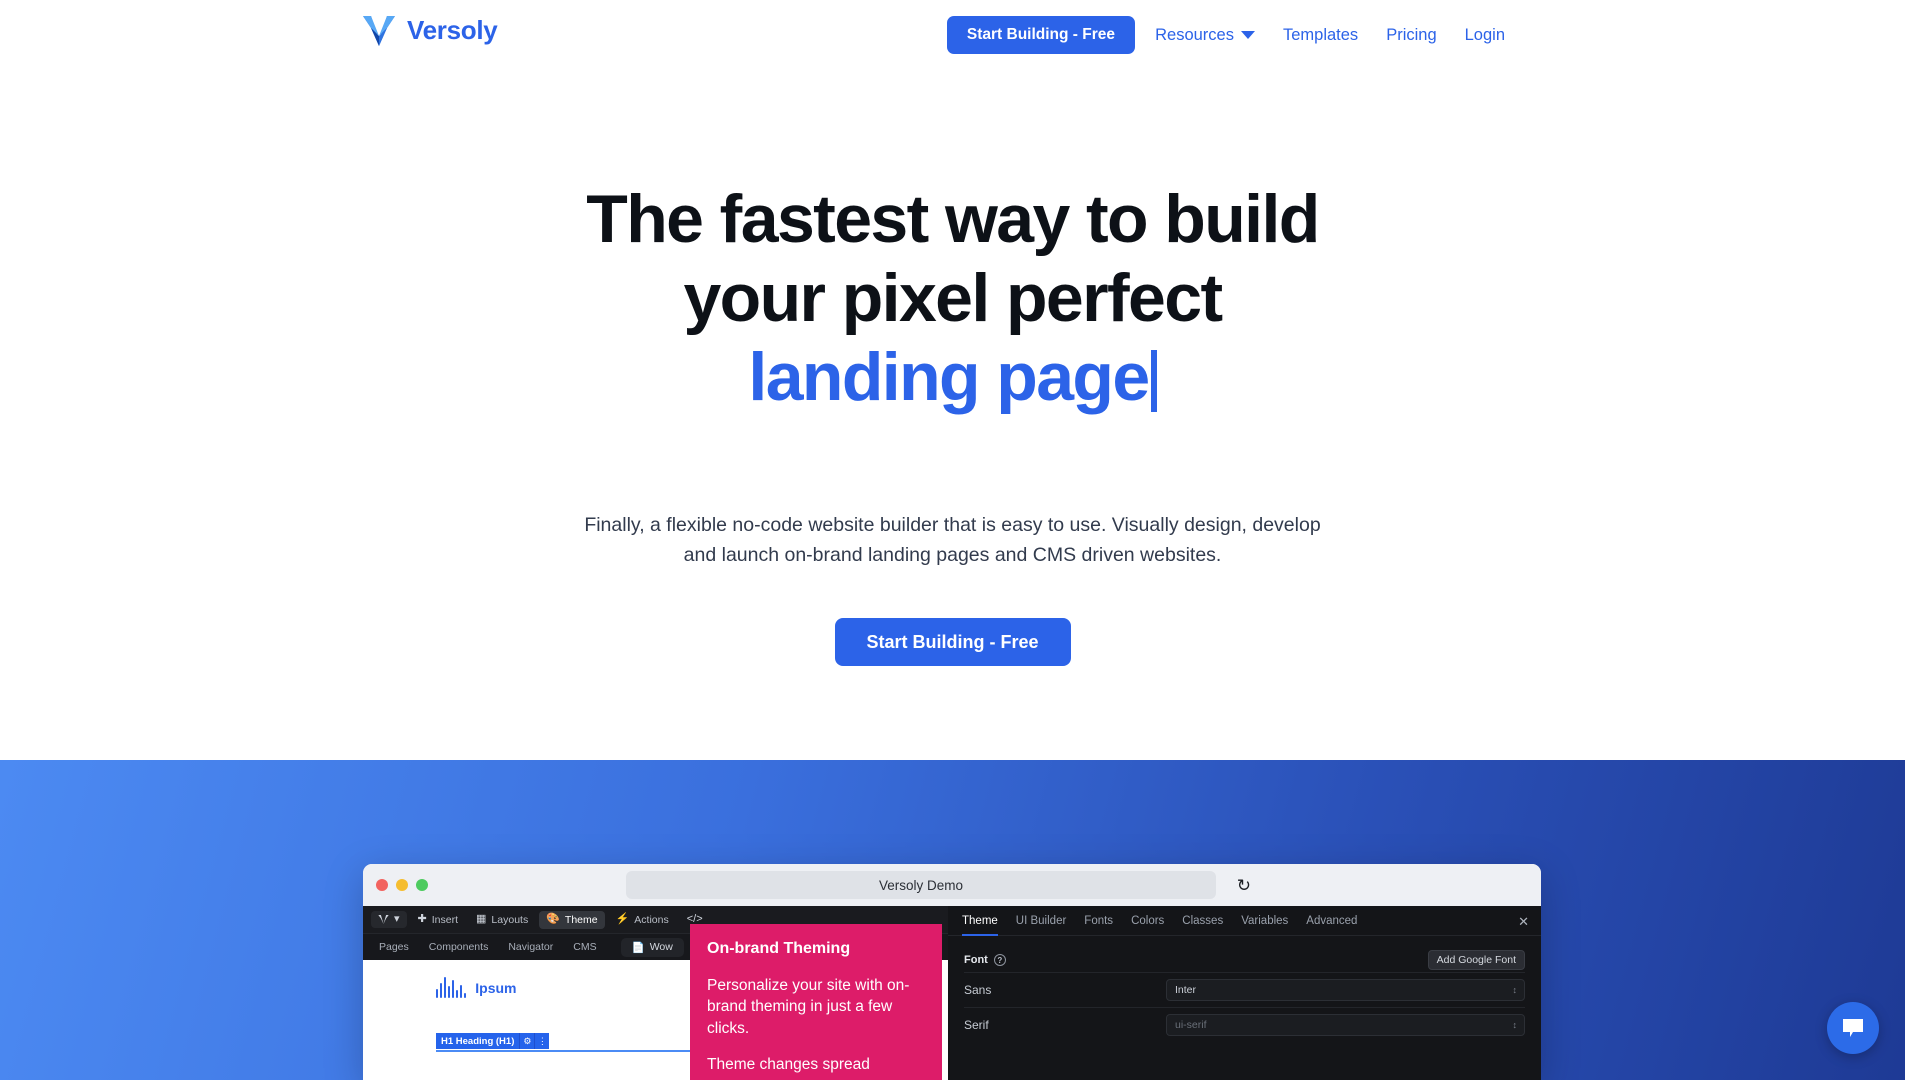 The width and height of the screenshot is (1905, 1080). I want to click on canvas-site-logo: Ipsum, so click(476, 987).